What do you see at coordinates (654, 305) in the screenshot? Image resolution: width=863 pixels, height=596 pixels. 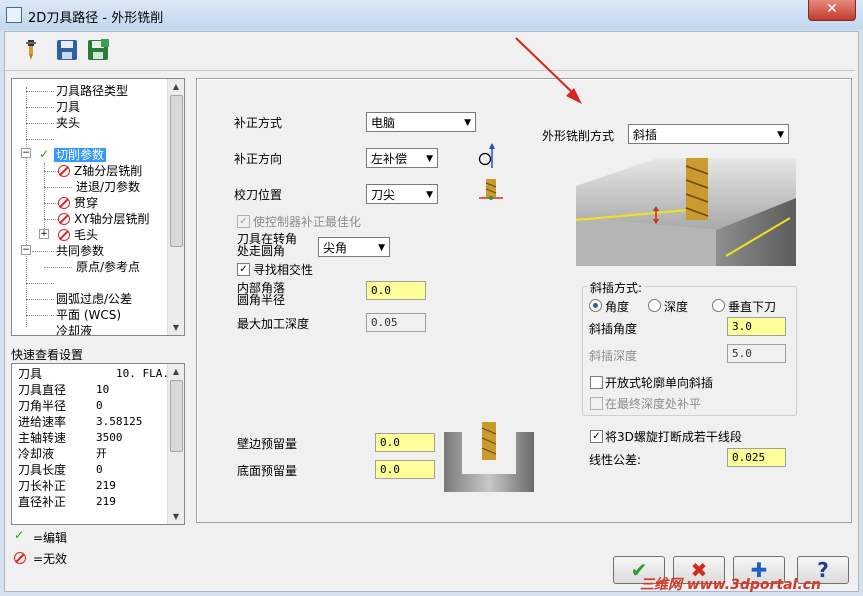 I see `ramp-depth-radio` at bounding box center [654, 305].